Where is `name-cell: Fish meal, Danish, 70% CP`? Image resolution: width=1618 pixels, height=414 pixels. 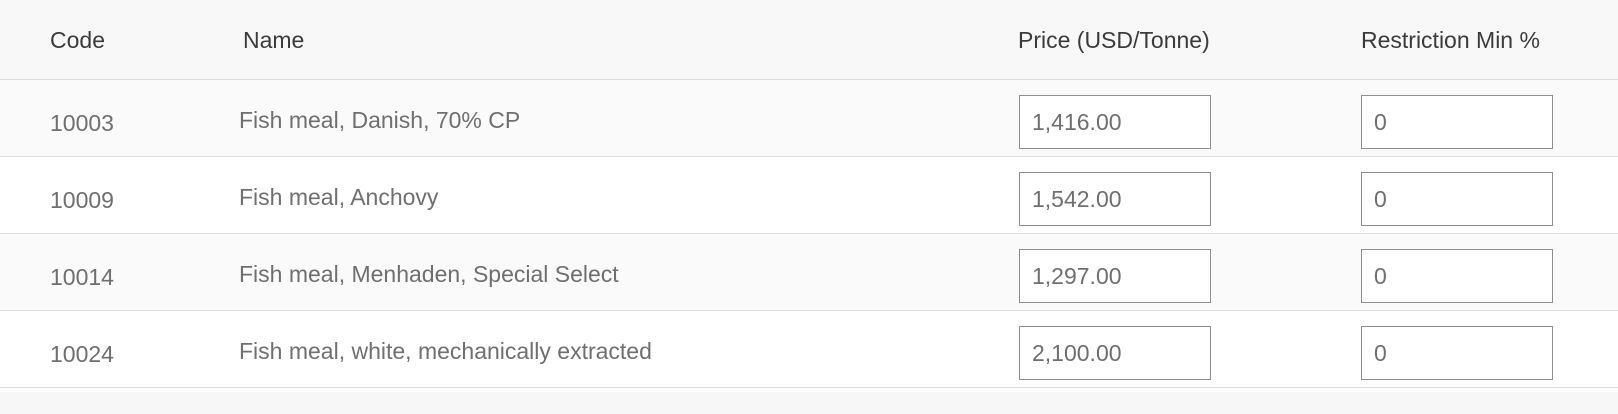 name-cell: Fish meal, Danish, 70% CP is located at coordinates (380, 120).